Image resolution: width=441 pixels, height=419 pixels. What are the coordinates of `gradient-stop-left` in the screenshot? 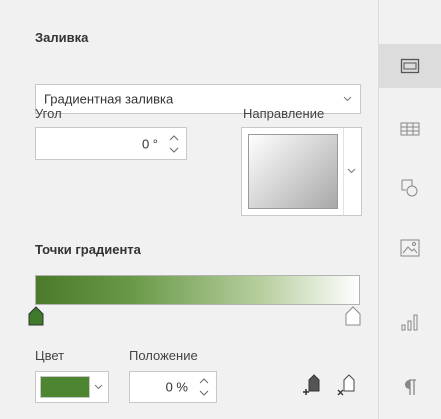 It's located at (36, 316).